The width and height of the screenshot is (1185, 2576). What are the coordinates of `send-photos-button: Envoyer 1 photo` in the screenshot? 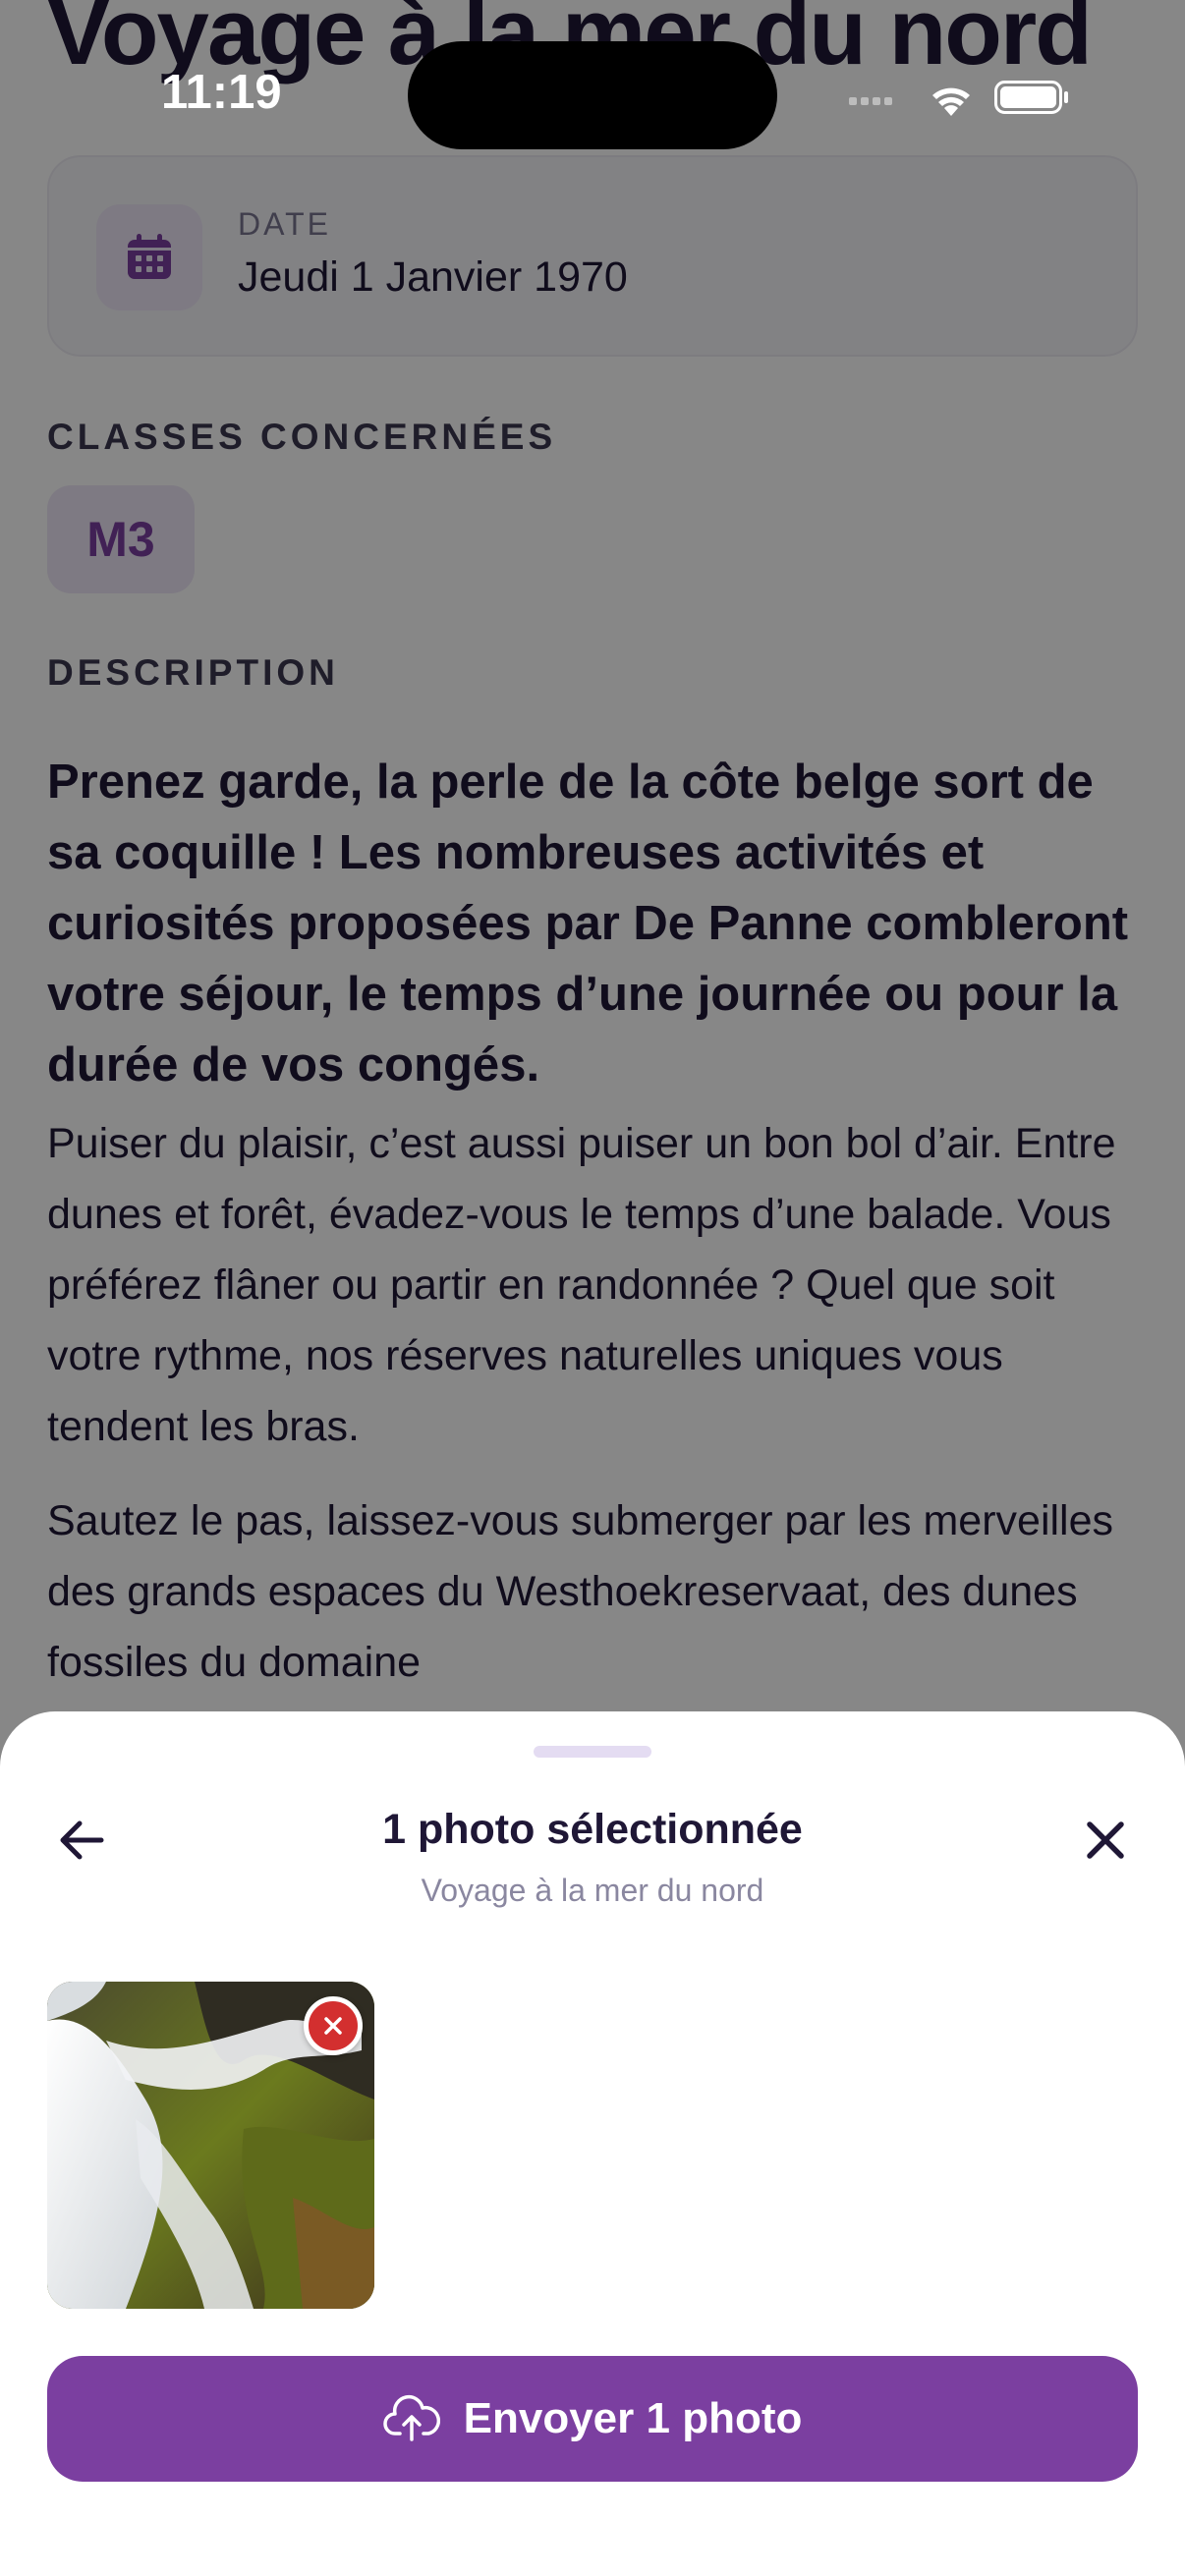 It's located at (592, 2419).